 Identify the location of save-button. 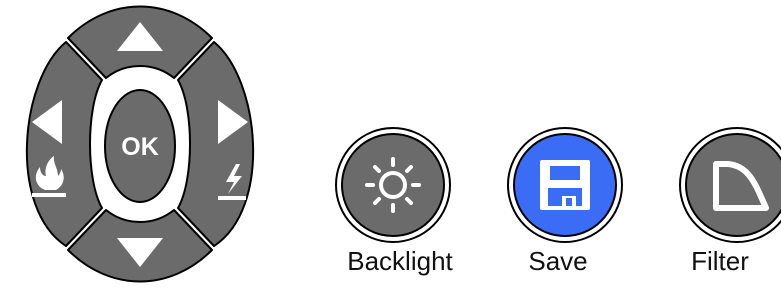
(565, 185).